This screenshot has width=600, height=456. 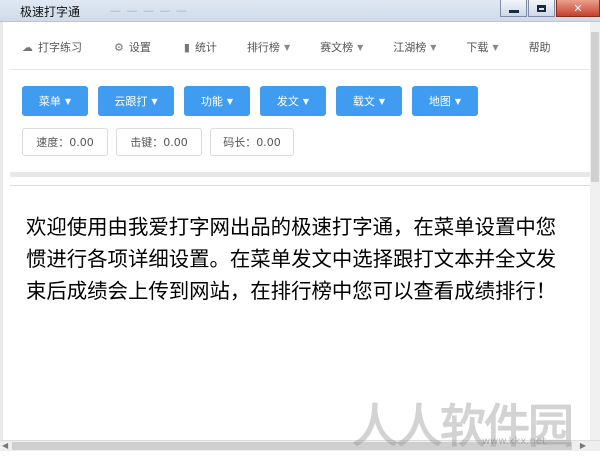 What do you see at coordinates (583, 445) in the screenshot?
I see `scroll-right-icon: ▶` at bounding box center [583, 445].